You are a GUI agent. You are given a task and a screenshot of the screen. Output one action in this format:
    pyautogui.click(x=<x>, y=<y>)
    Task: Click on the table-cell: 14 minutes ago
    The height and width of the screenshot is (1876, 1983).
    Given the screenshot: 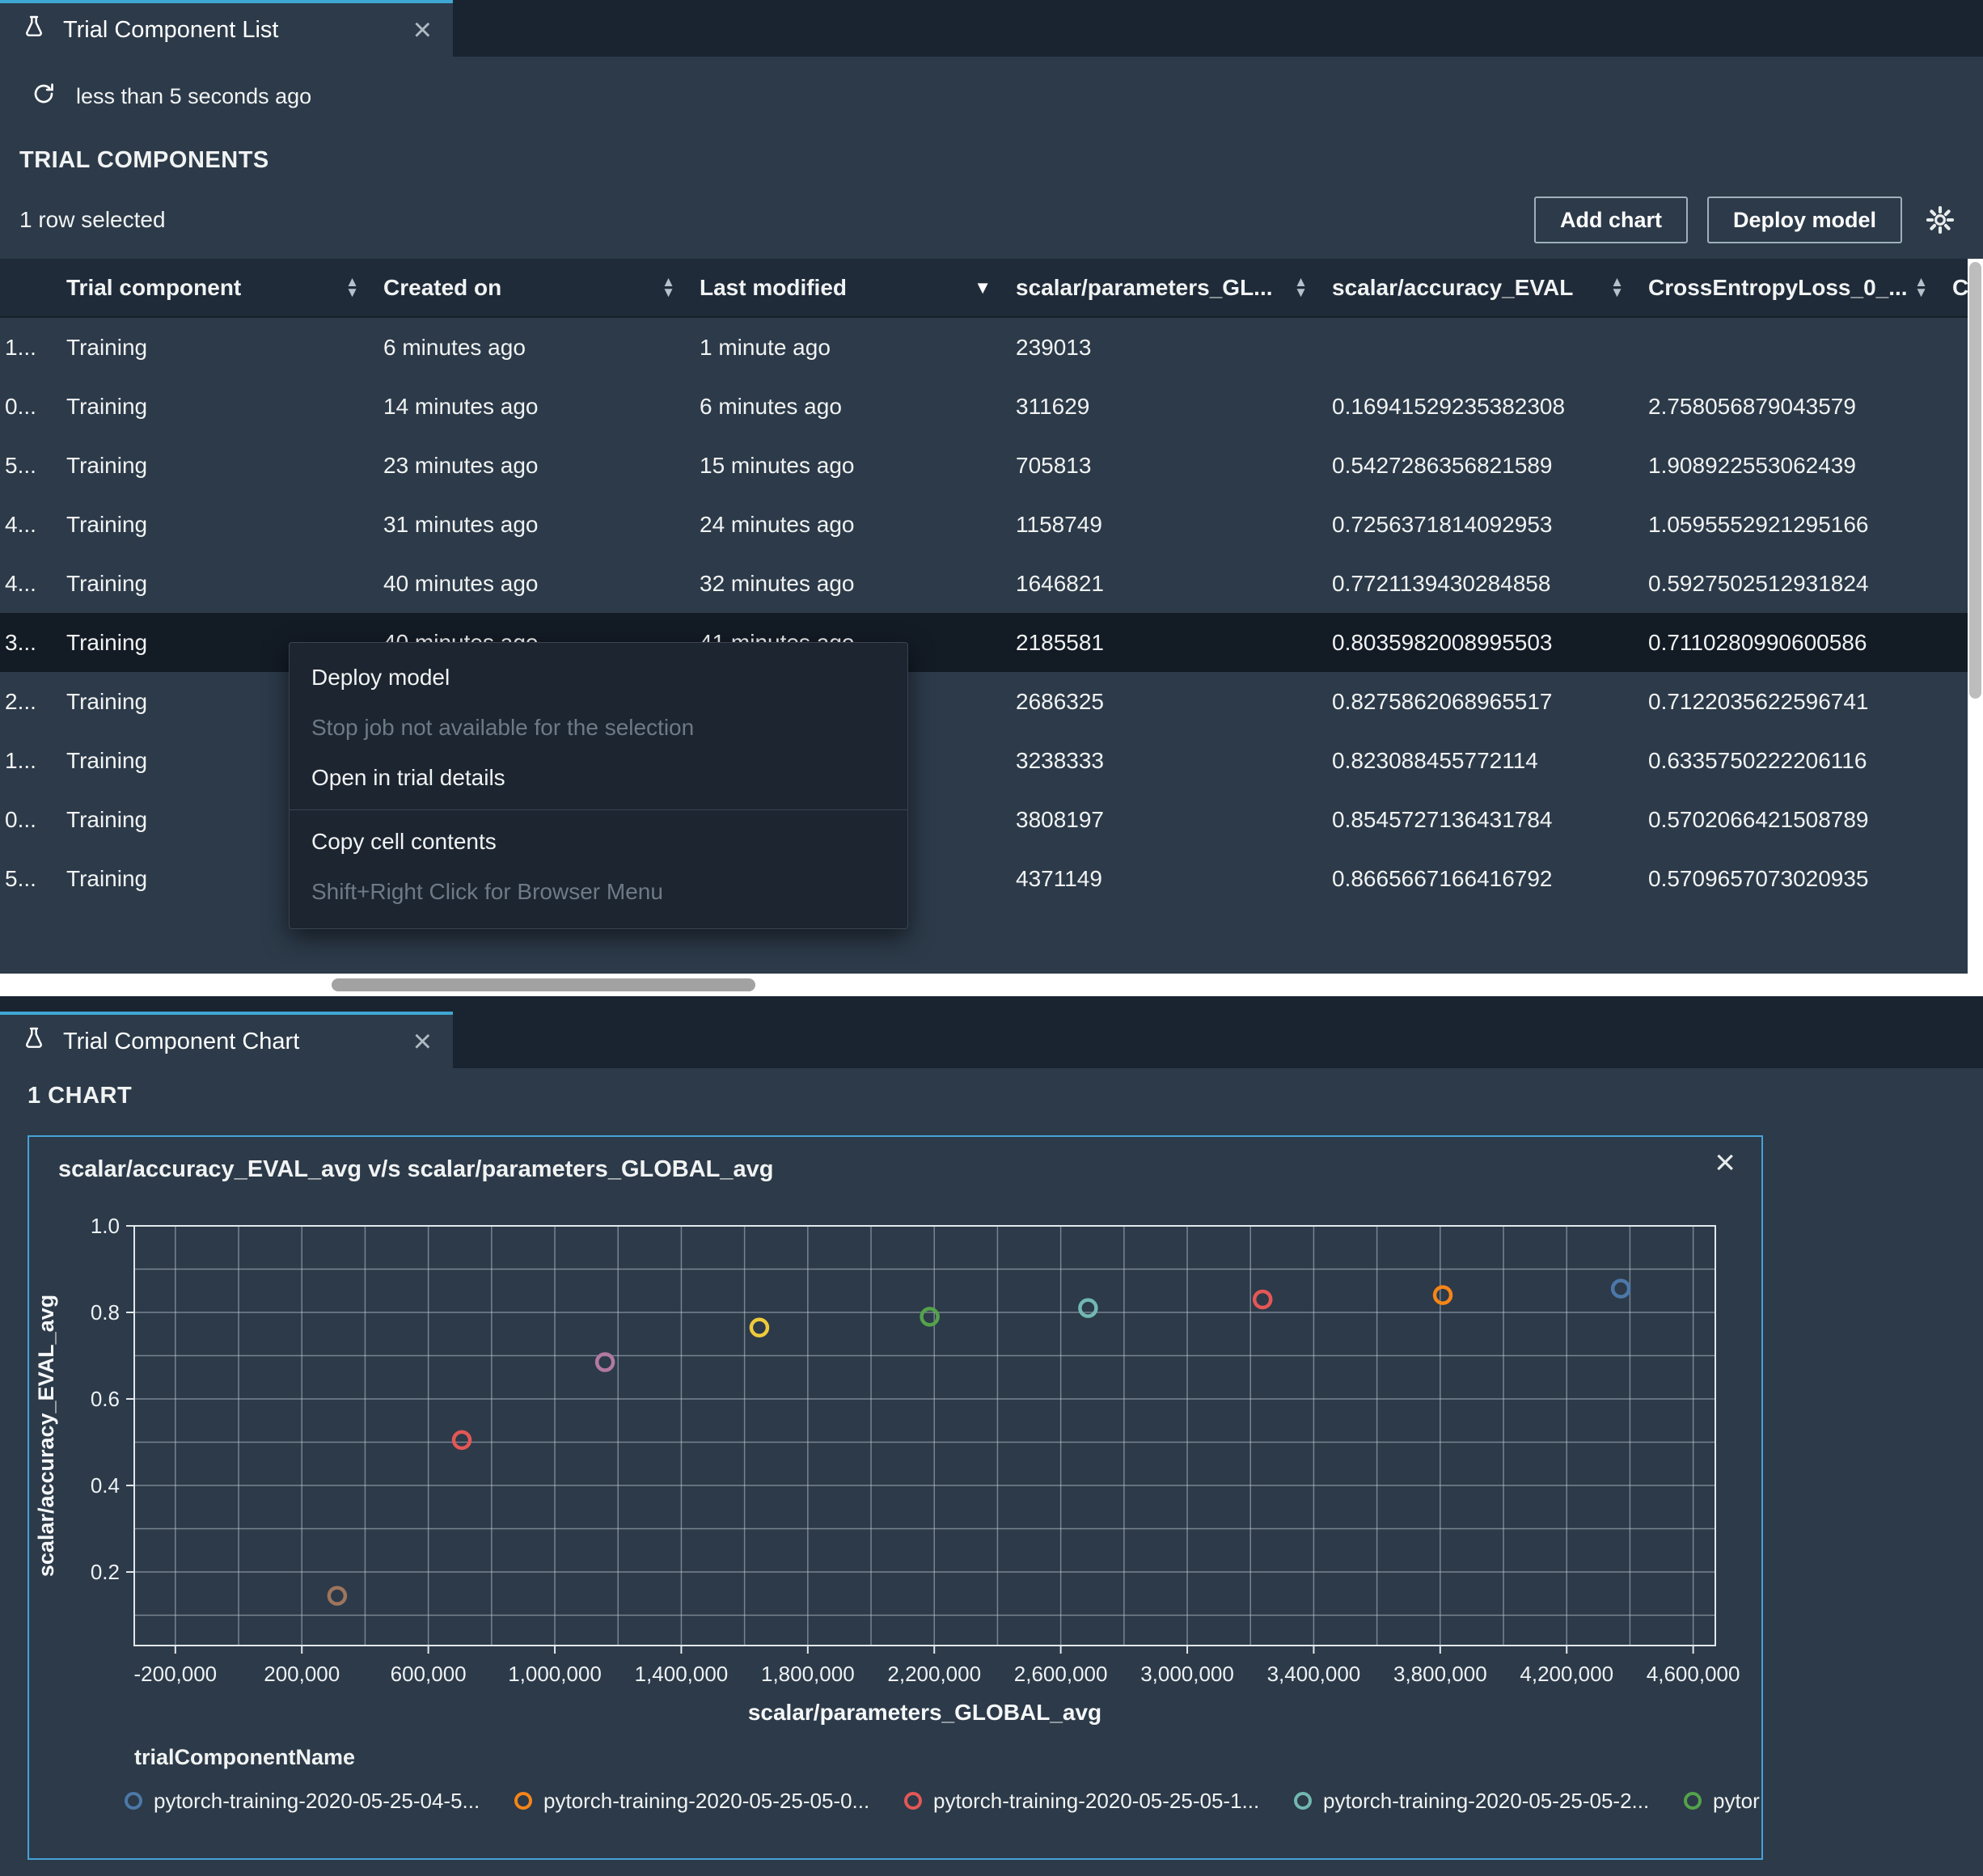 What is the action you would take?
    pyautogui.click(x=528, y=407)
    